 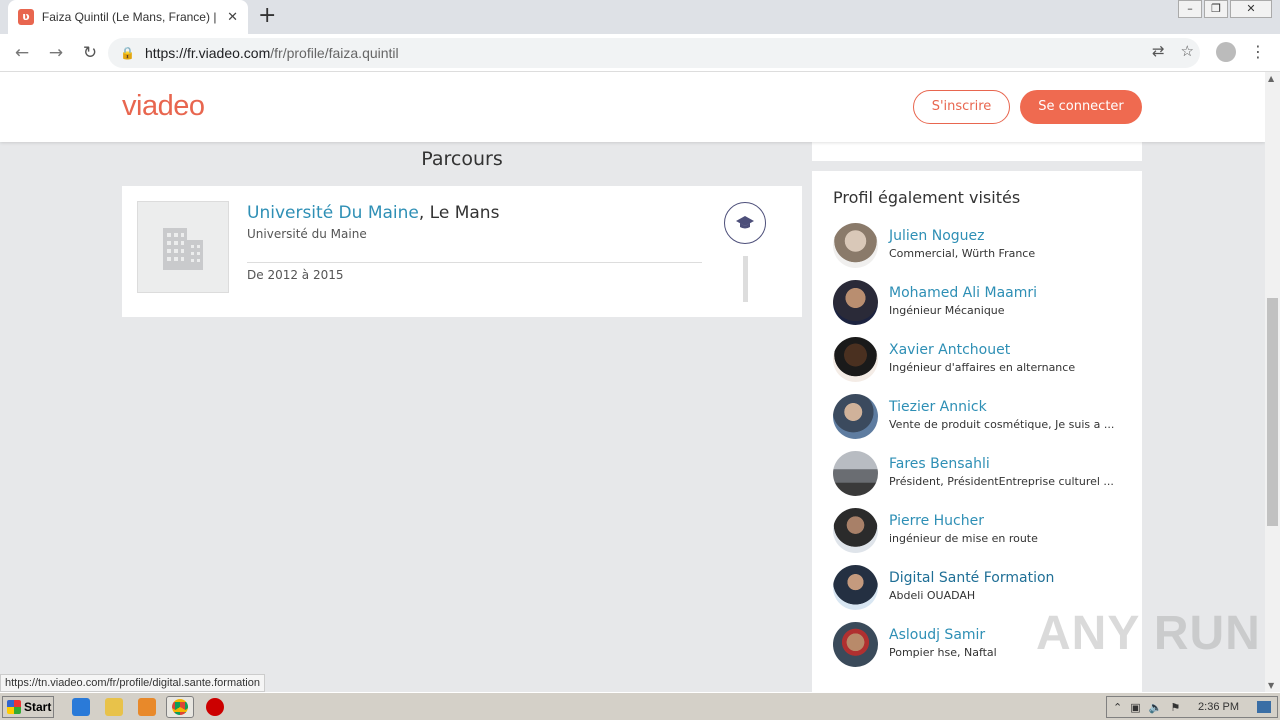 What do you see at coordinates (932, 595) in the screenshot?
I see `person-role: Abdeli OUADAH` at bounding box center [932, 595].